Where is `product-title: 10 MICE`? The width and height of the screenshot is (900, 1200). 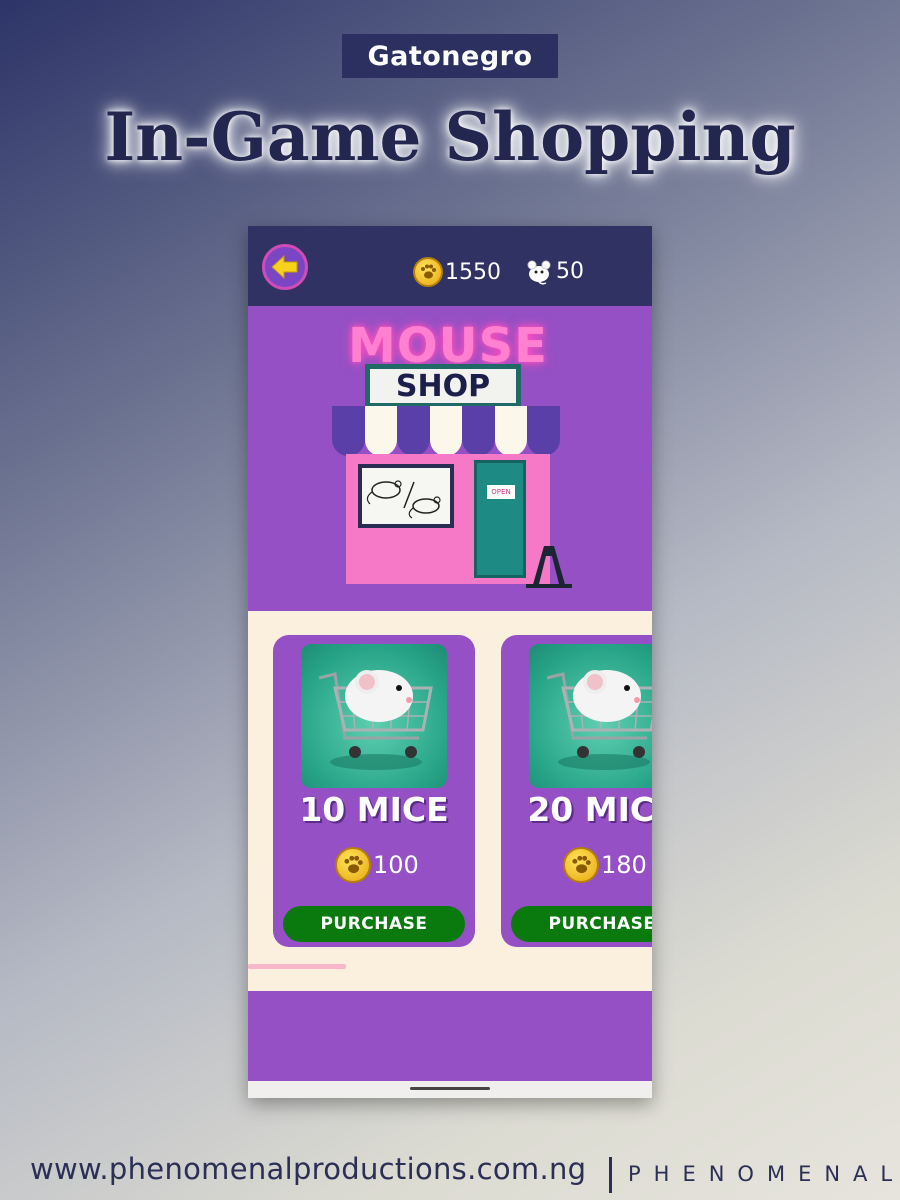 product-title: 10 MICE is located at coordinates (374, 809).